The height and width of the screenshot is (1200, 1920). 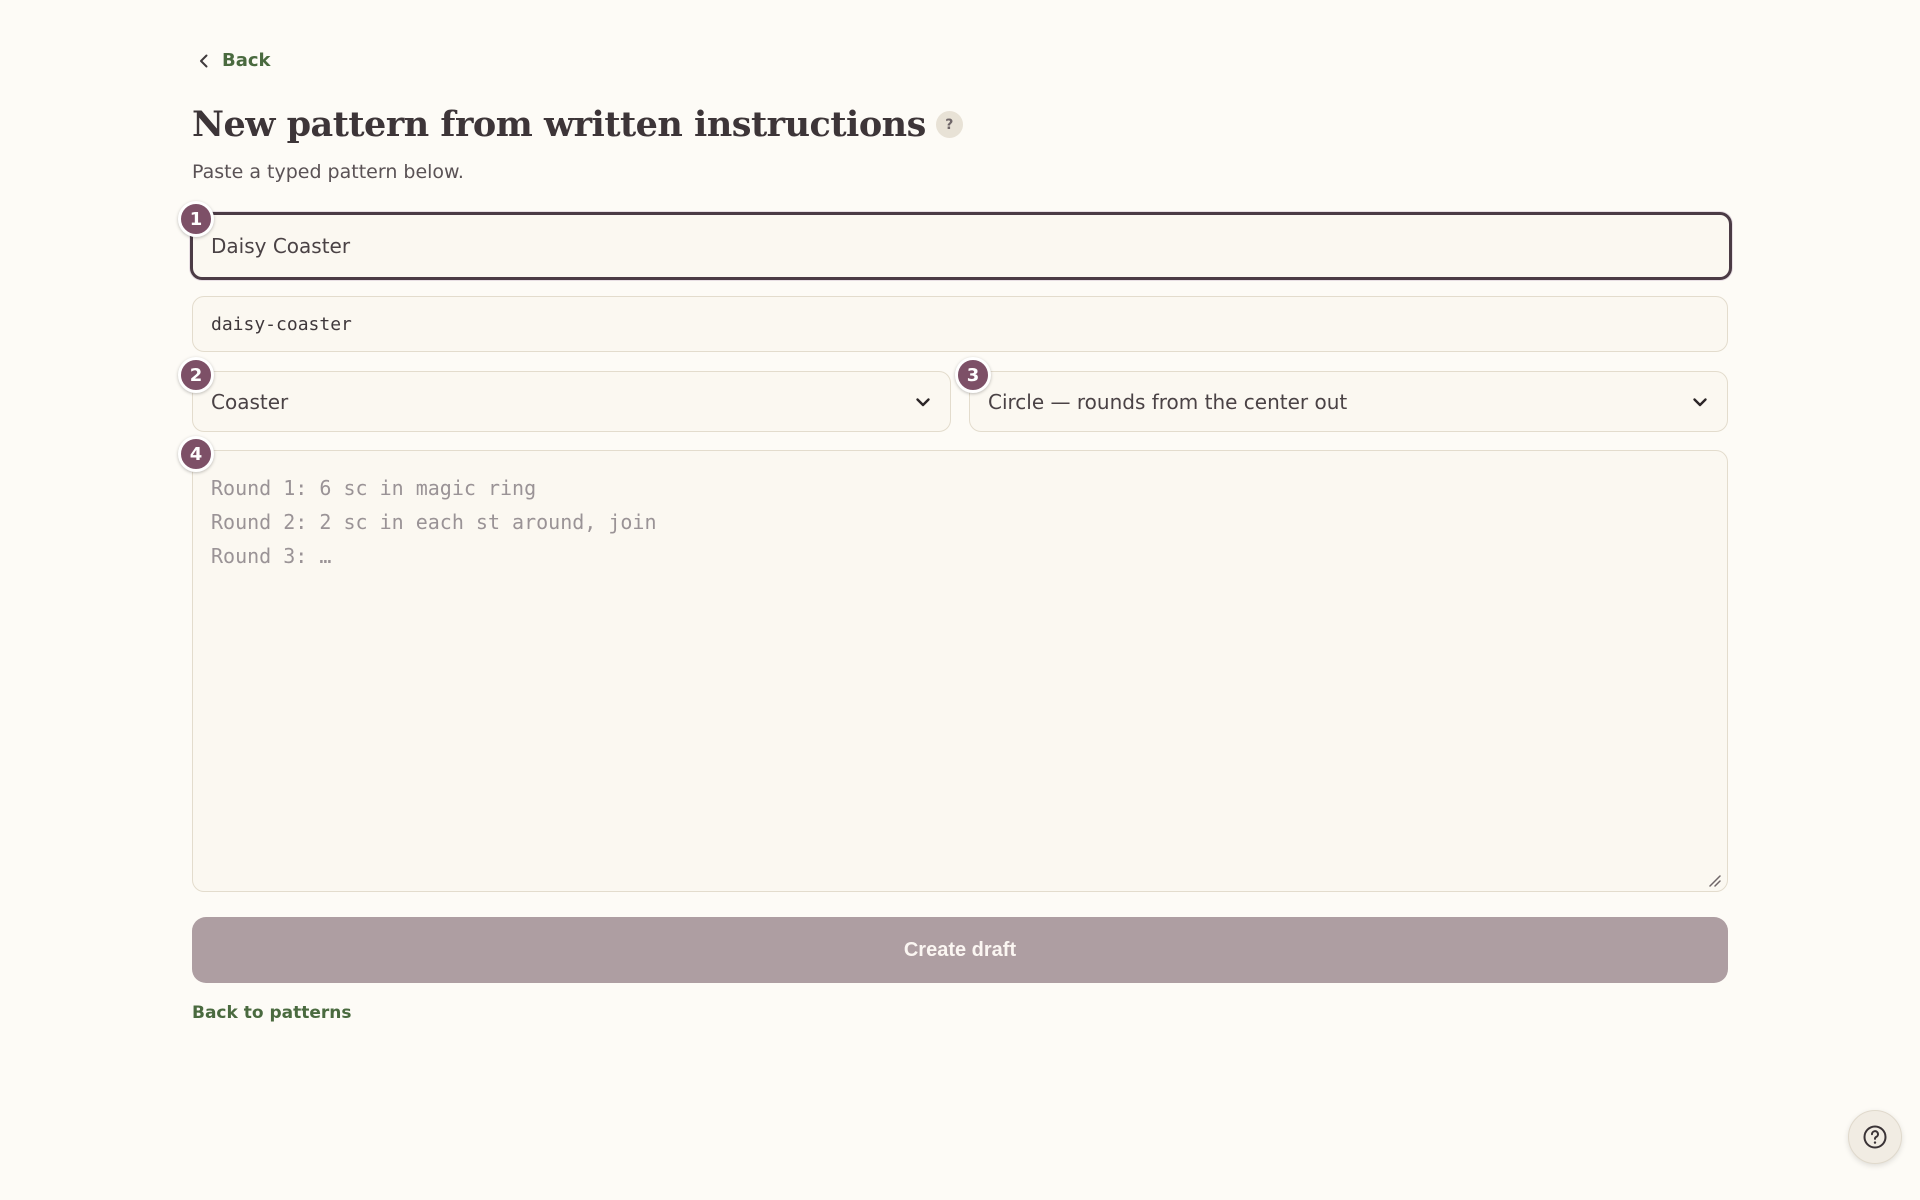 I want to click on page-subtitle: Paste a typed pattern below., so click(x=328, y=172).